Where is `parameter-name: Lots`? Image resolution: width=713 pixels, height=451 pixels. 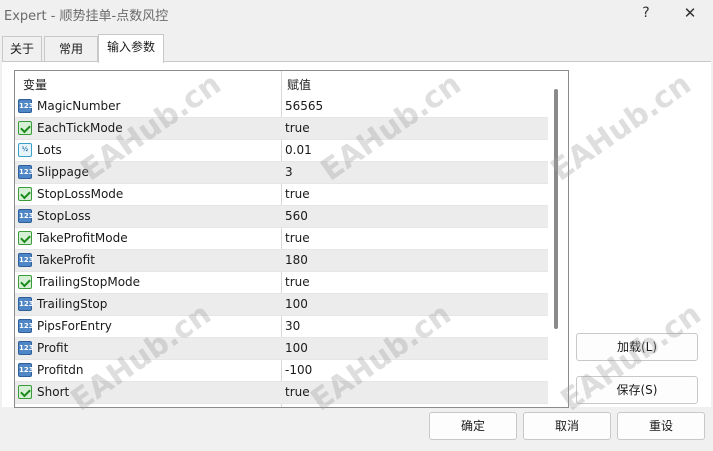
parameter-name: Lots is located at coordinates (49, 150).